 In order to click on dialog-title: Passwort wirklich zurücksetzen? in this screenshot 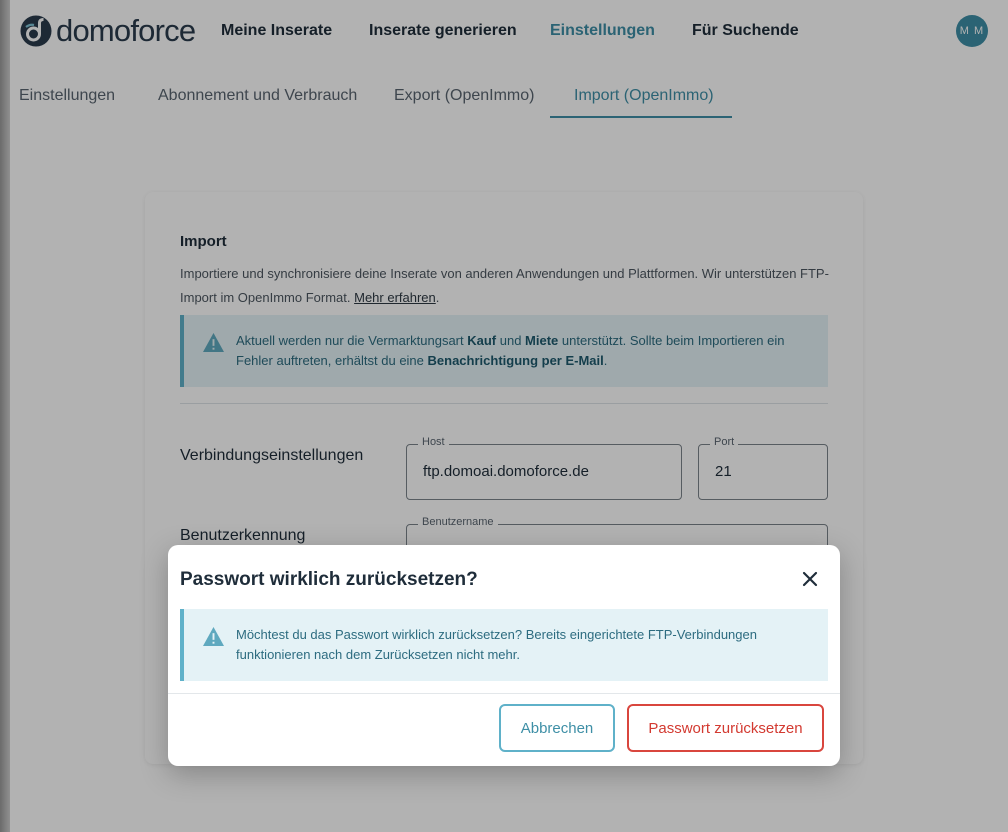, I will do `click(329, 579)`.